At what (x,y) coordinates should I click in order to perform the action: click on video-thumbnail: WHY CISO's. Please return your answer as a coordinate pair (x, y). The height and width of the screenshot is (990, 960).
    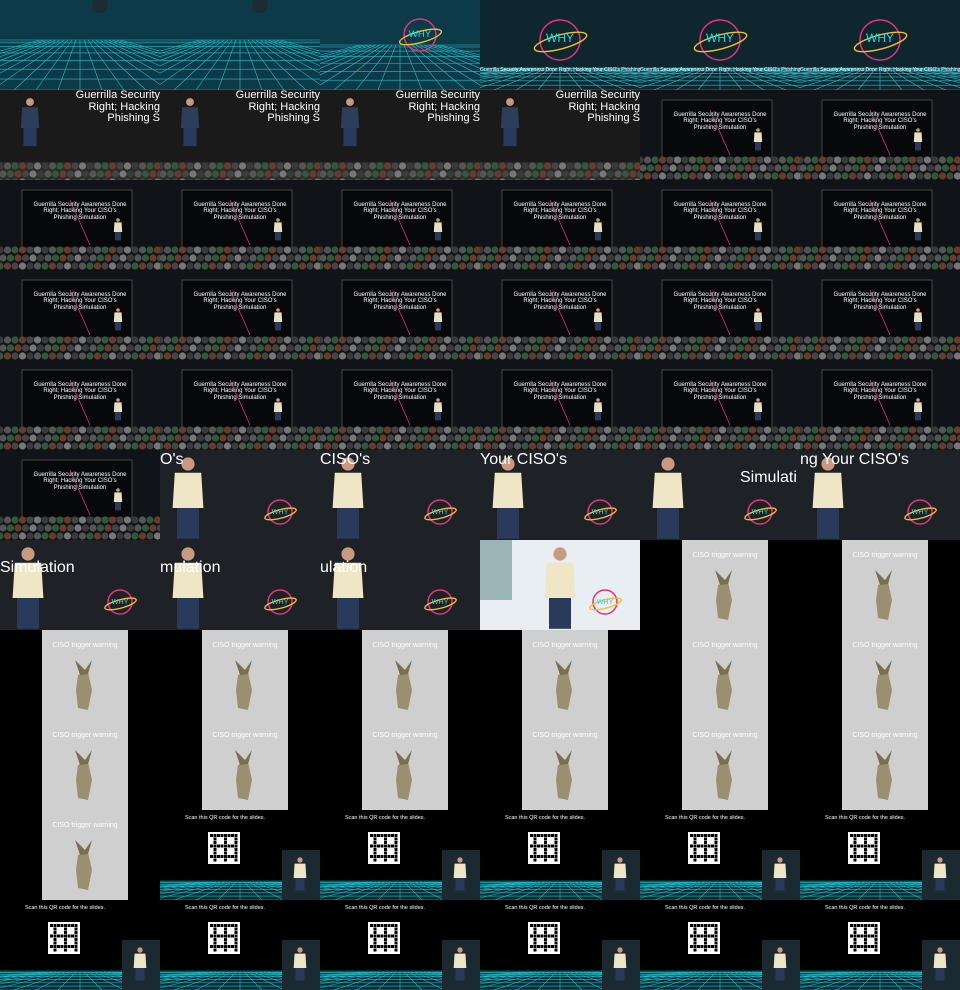
    Looking at the image, I should click on (400, 495).